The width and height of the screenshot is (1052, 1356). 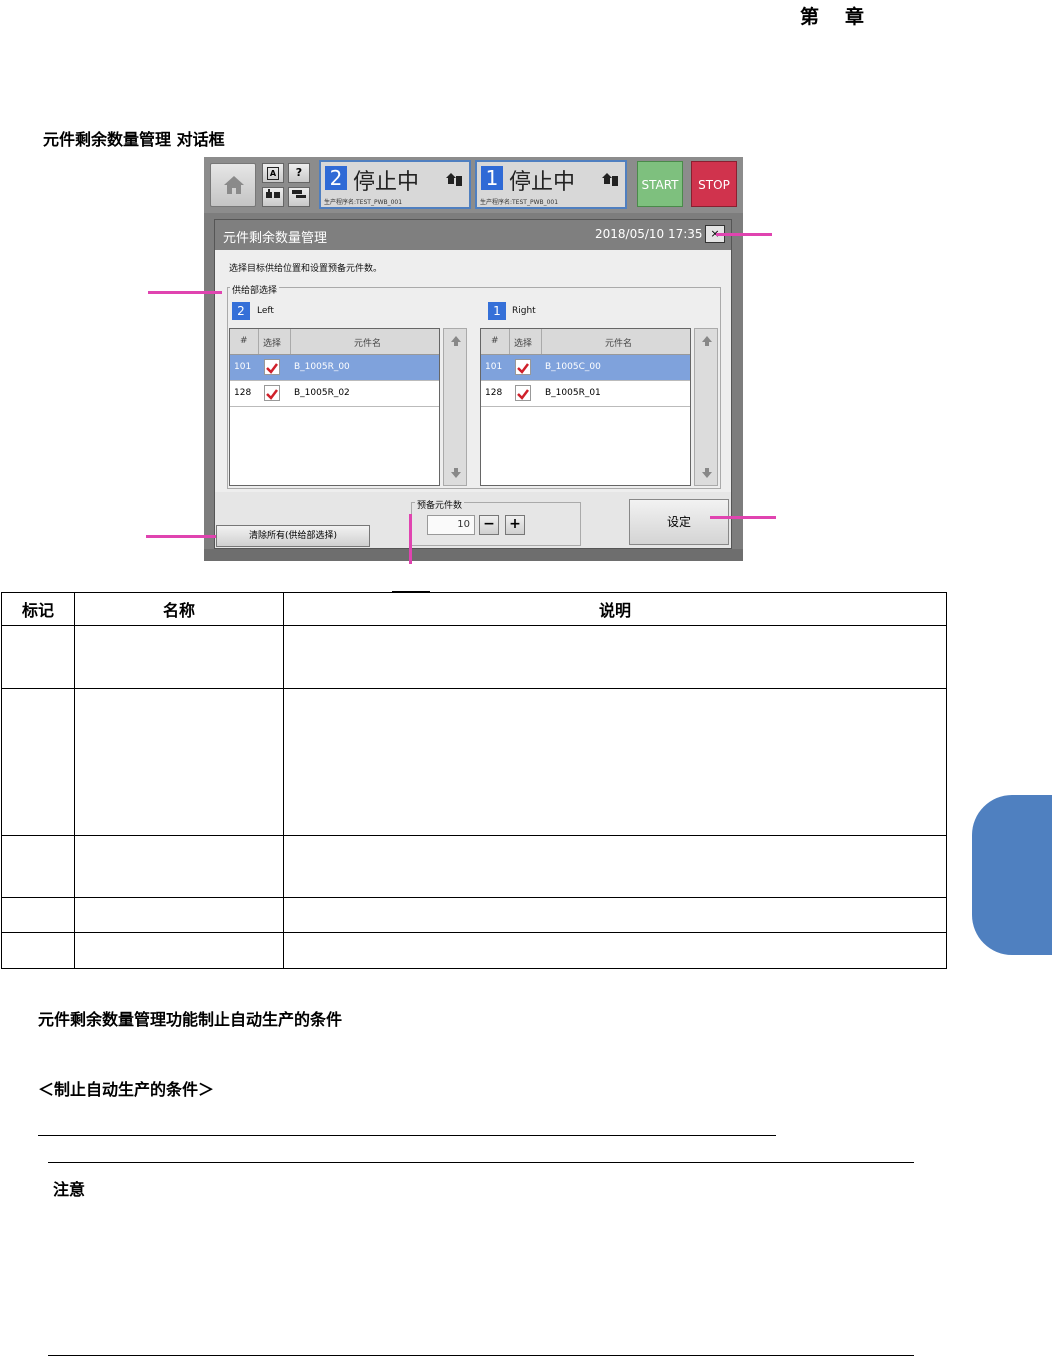 I want to click on bottom-toolbar, so click(x=473, y=555).